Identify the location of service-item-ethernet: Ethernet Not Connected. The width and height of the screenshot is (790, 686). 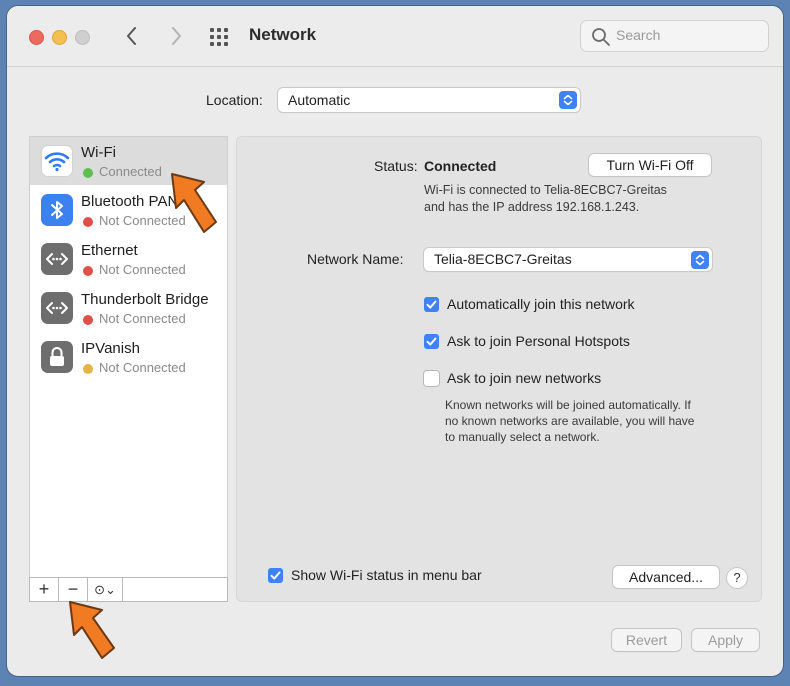
(128, 259).